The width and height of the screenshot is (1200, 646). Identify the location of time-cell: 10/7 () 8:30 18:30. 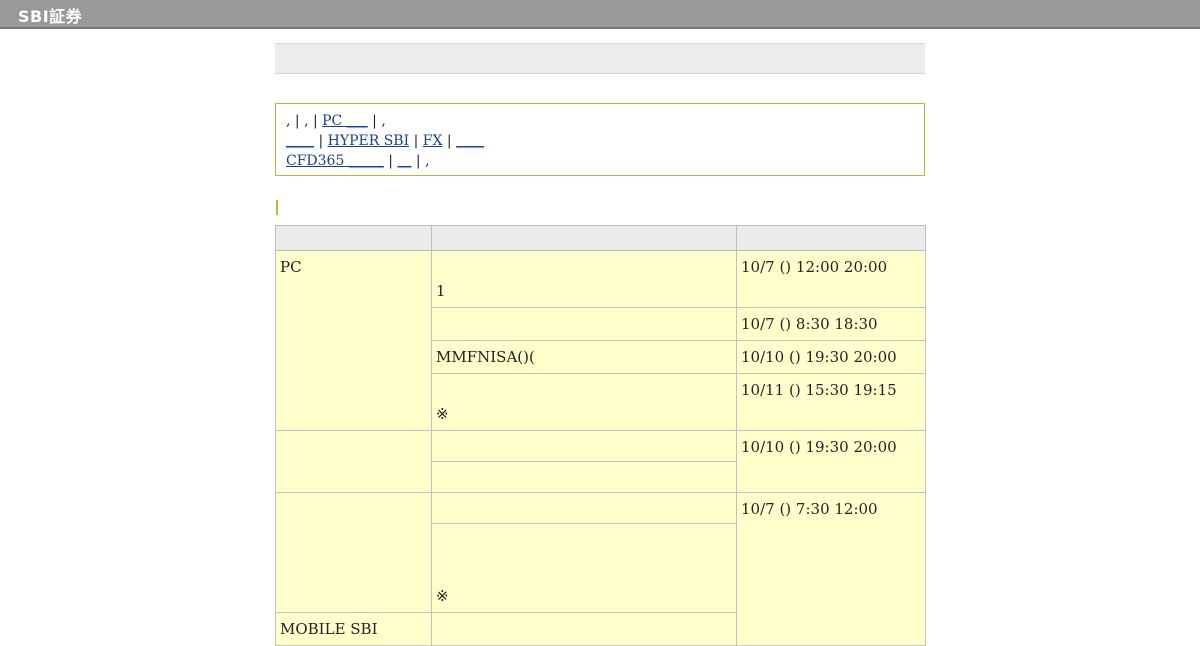
(831, 324).